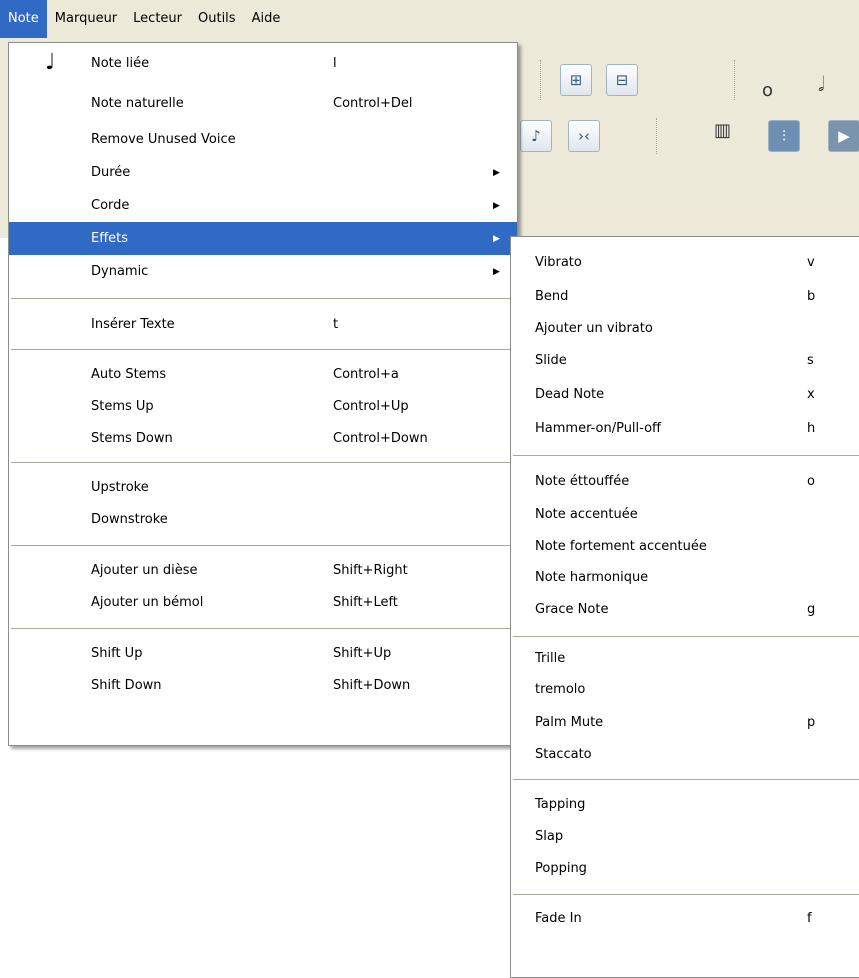 This screenshot has height=978, width=859. Describe the element at coordinates (110, 205) in the screenshot. I see `menu-item-label: Corde` at that location.